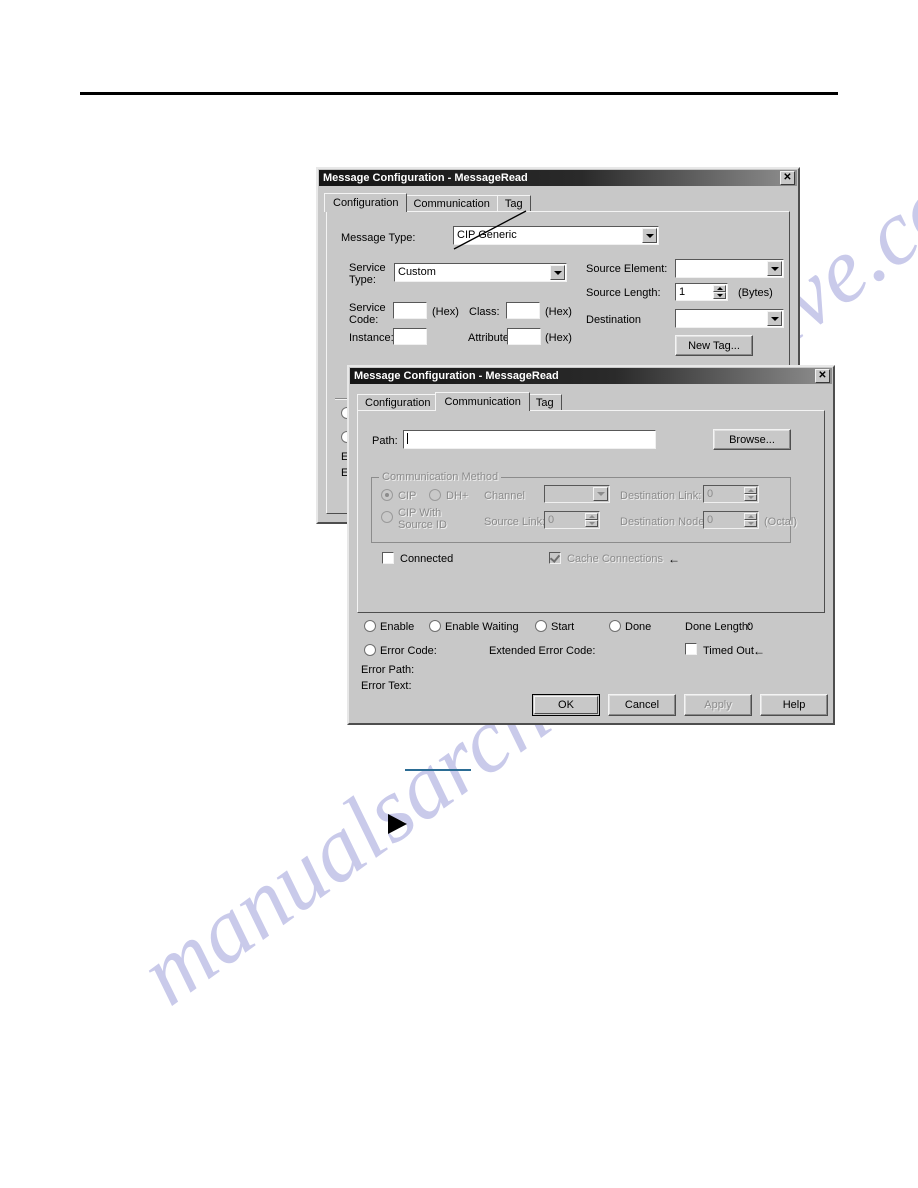 Image resolution: width=918 pixels, height=1188 pixels. Describe the element at coordinates (542, 651) in the screenshot. I see `extended-error-code-label: Extended Error Code:` at that location.